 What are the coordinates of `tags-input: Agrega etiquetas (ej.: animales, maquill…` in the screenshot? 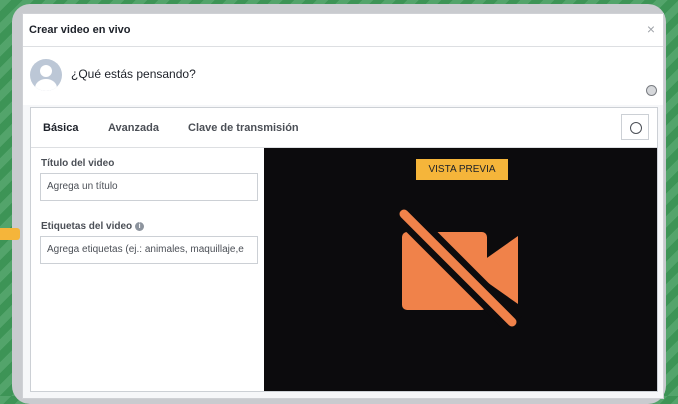 It's located at (149, 250).